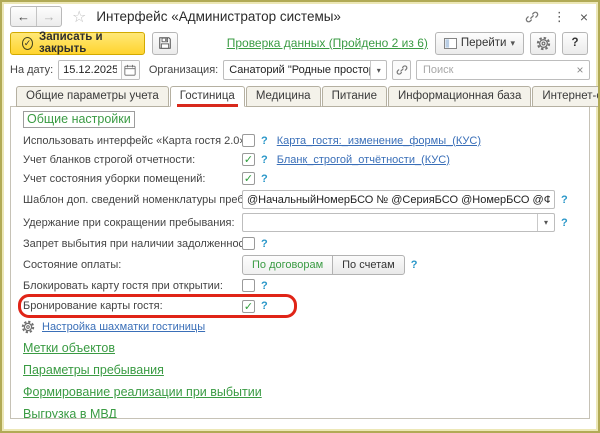 Image resolution: width=600 pixels, height=433 pixels. What do you see at coordinates (532, 17) in the screenshot?
I see `get-link-icon` at bounding box center [532, 17].